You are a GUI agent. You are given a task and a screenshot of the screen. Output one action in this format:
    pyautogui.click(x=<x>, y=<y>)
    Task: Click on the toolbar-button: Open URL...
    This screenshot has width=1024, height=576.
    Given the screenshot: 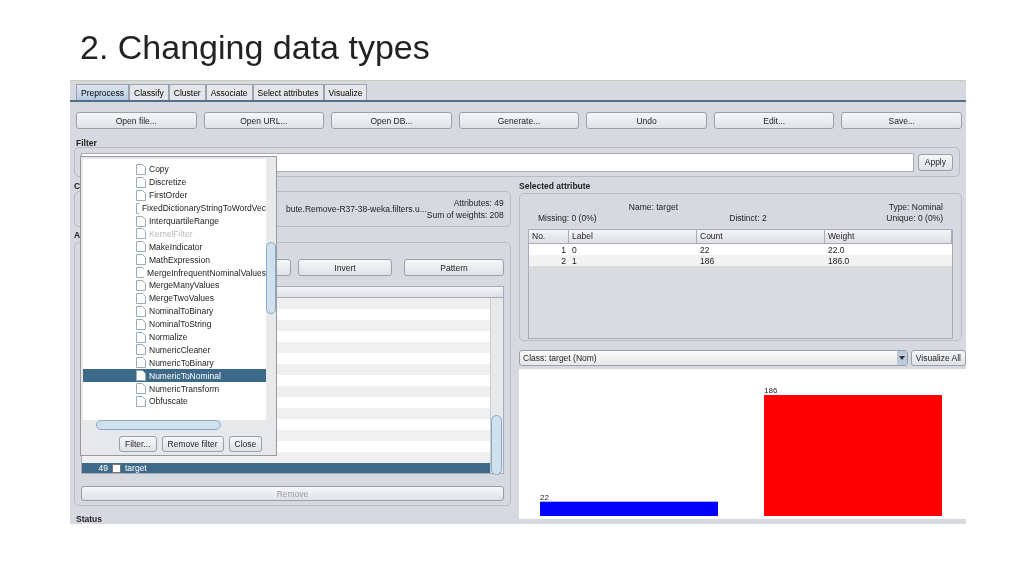 What is the action you would take?
    pyautogui.click(x=264, y=120)
    